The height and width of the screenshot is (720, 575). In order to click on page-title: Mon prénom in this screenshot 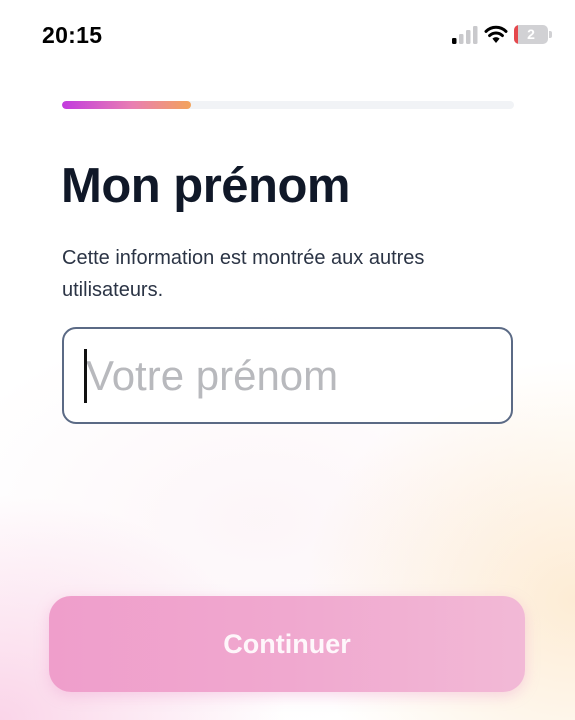, I will do `click(205, 186)`.